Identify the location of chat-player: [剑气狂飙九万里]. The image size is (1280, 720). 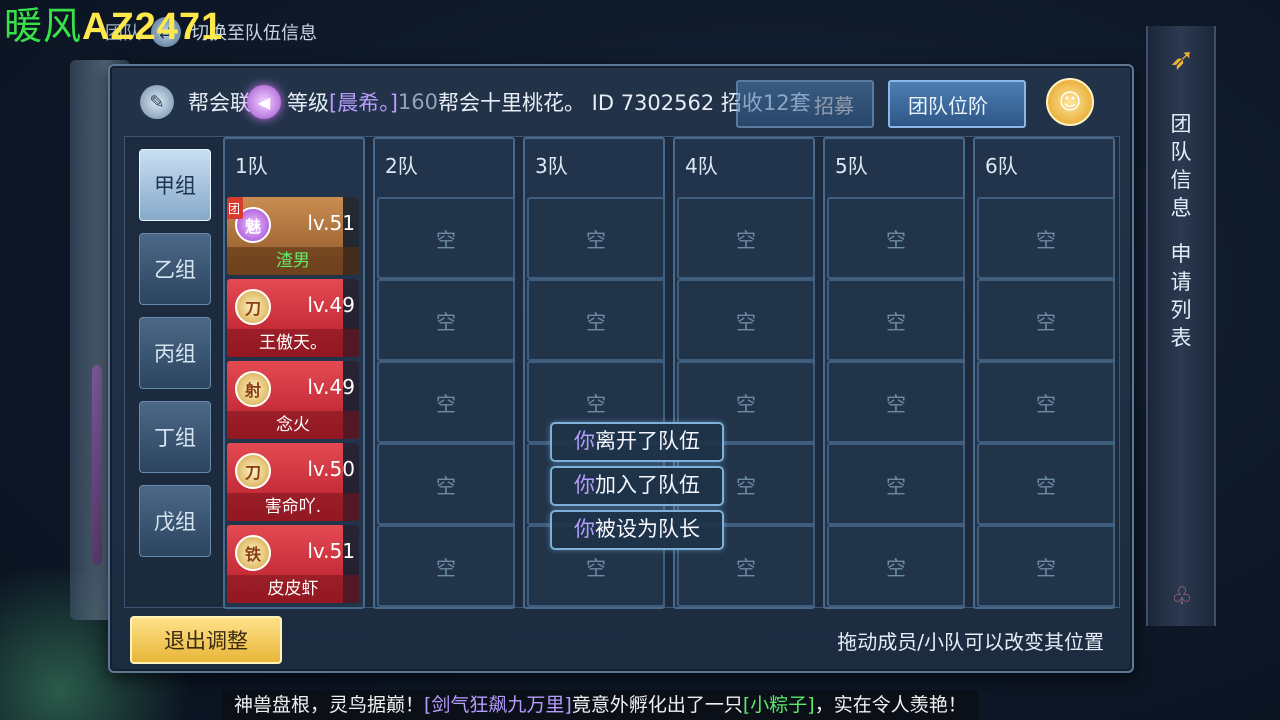
(498, 705).